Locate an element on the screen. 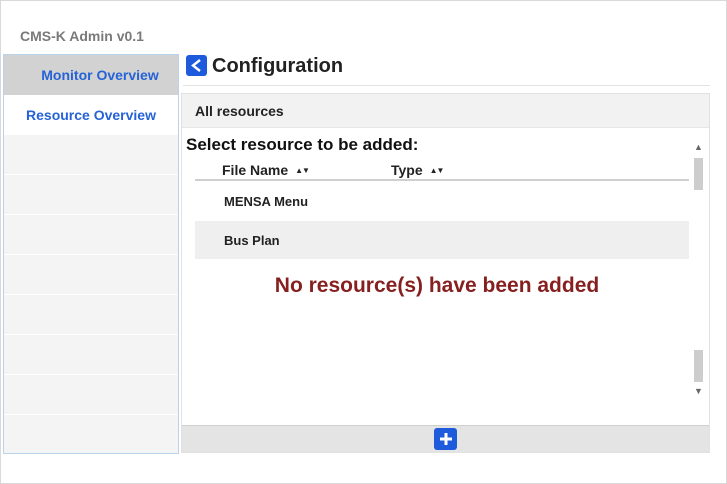 The width and height of the screenshot is (727, 484). back-button is located at coordinates (196, 65).